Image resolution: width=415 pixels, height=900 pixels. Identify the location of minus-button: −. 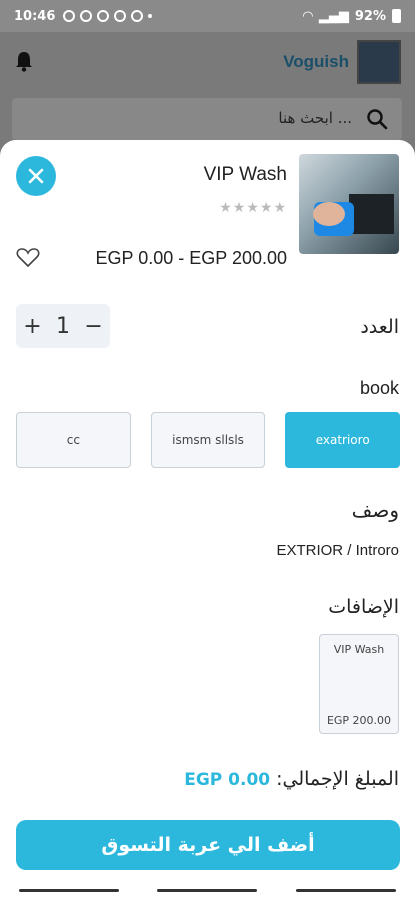
(93, 326).